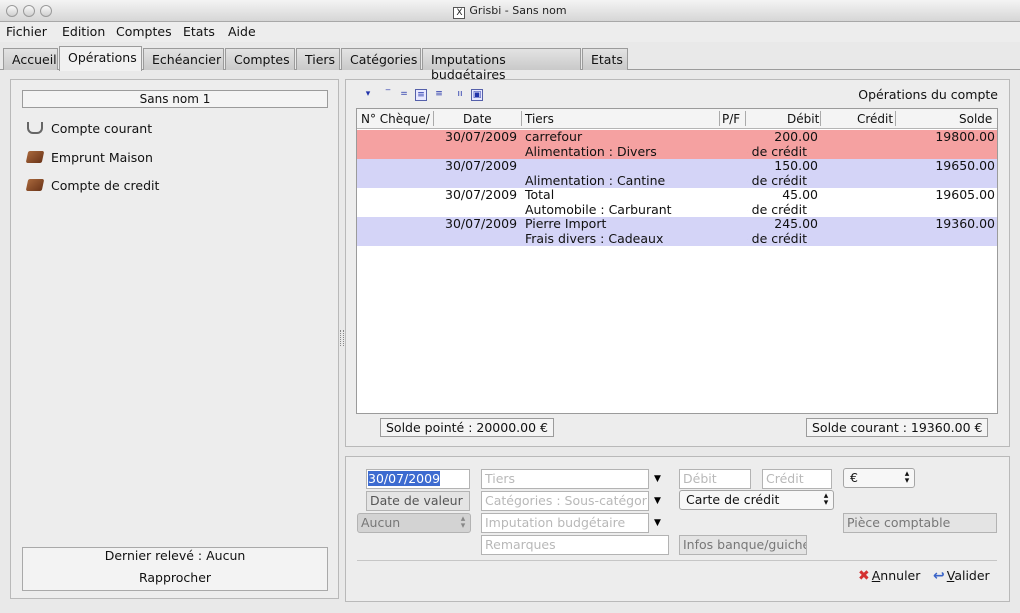 This screenshot has width=1020, height=613. I want to click on column-tiers: Tiers, so click(539, 119).